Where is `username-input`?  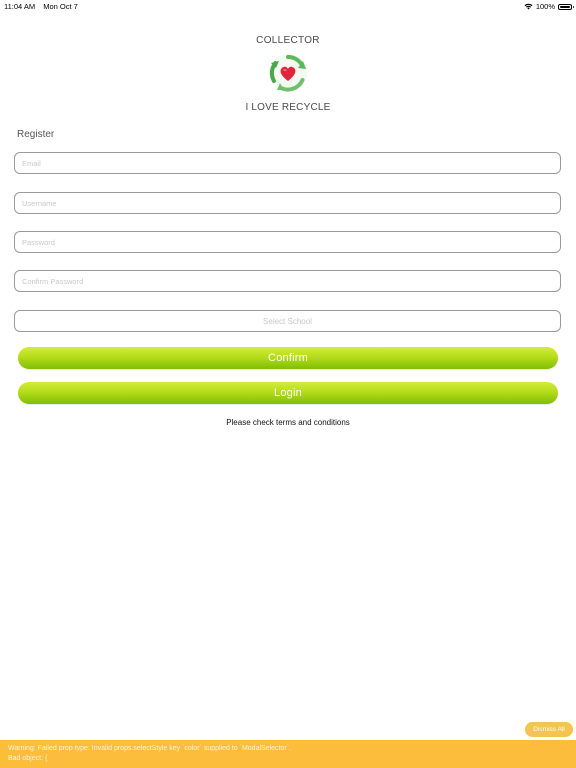 username-input is located at coordinates (287, 203).